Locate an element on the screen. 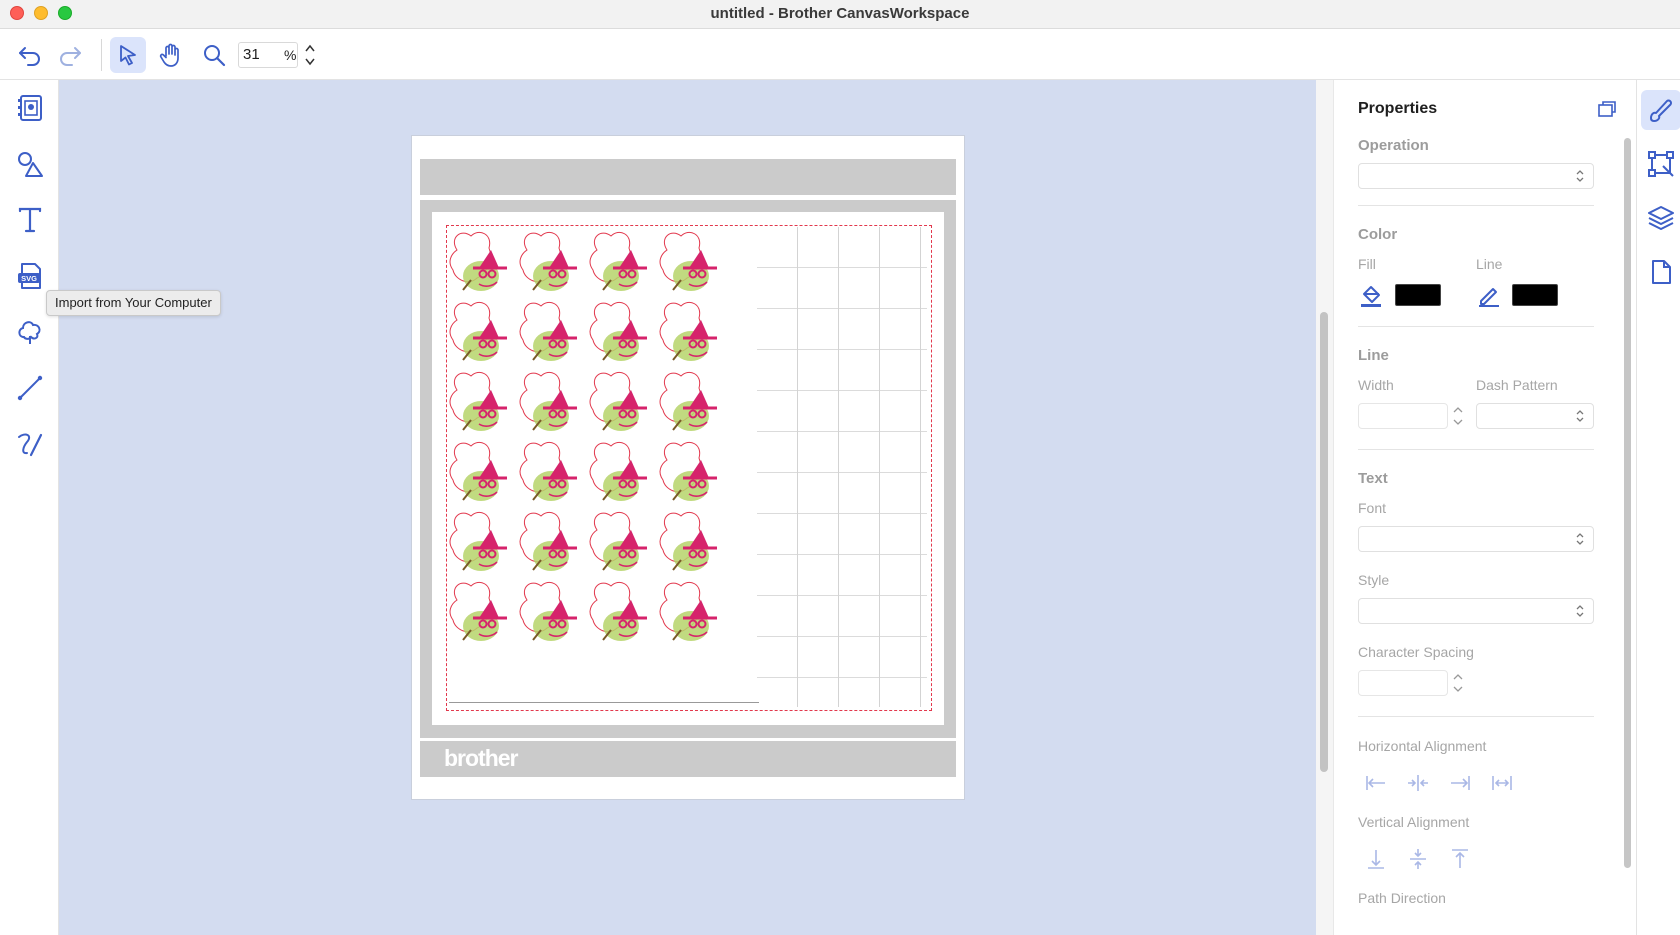 Image resolution: width=1680 pixels, height=935 pixels. operation-section-title: Operation is located at coordinates (1393, 145).